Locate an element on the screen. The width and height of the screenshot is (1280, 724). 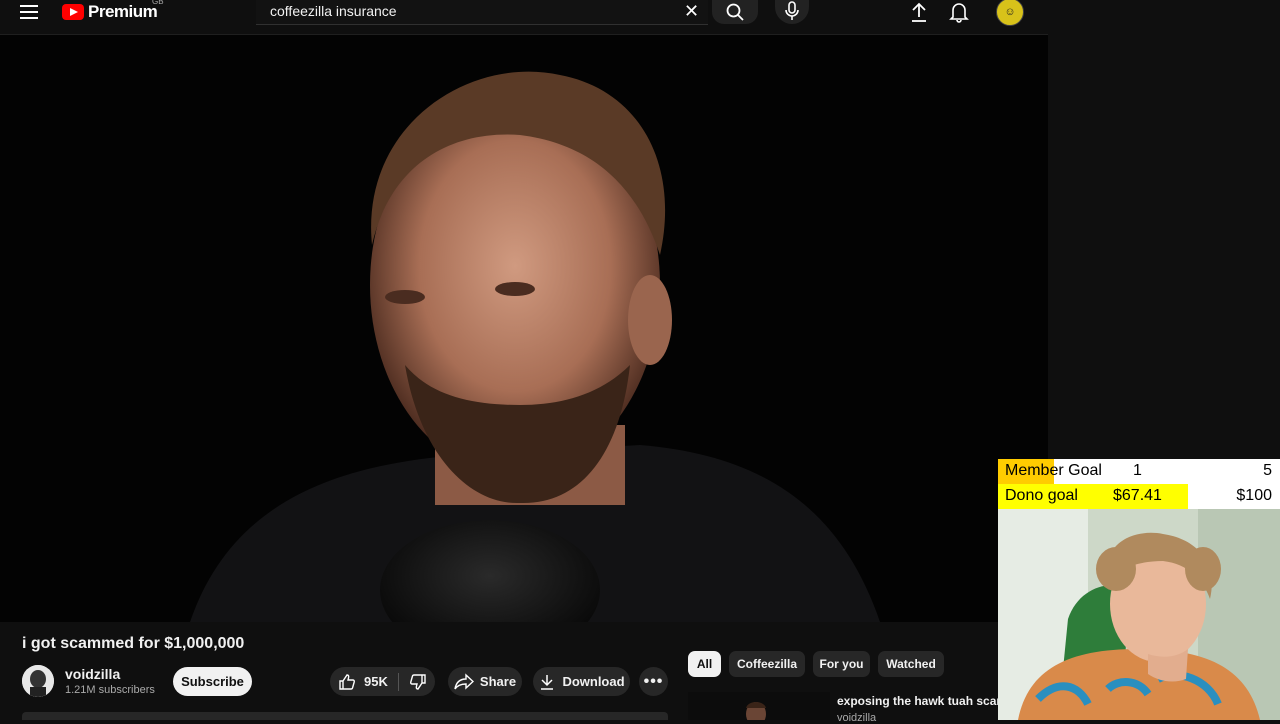
menu-icon is located at coordinates (32, 12).